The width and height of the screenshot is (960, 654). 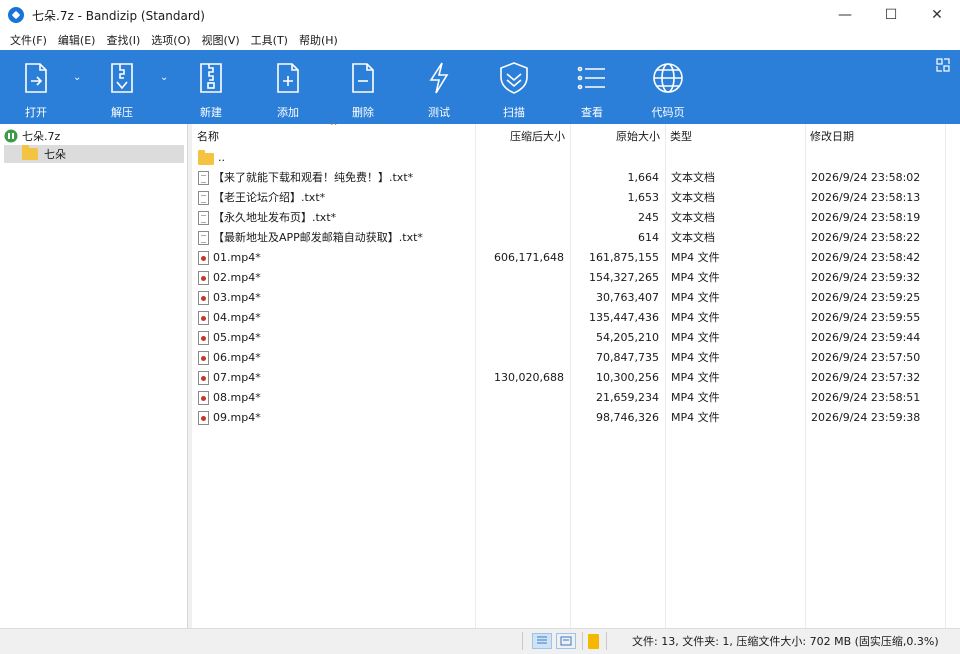 I want to click on column-header-original: 原始大小, so click(x=617, y=136).